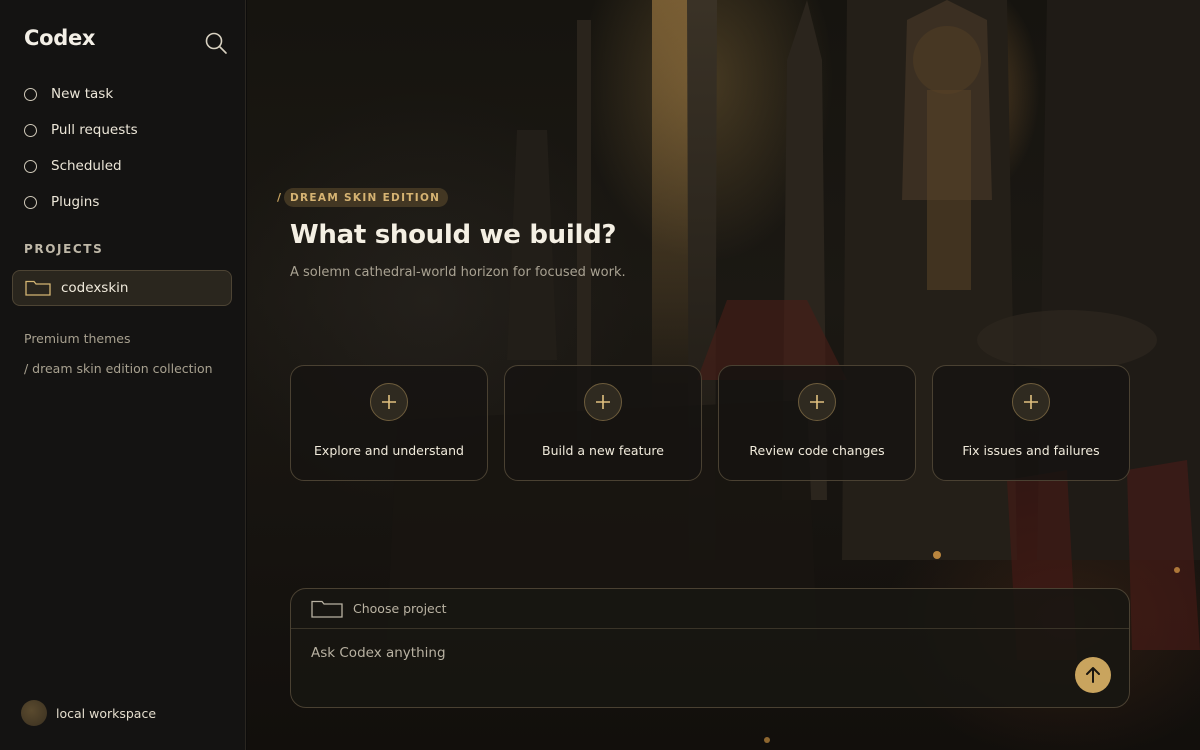  I want to click on sidebar-item-plugins: Plugins, so click(81, 202).